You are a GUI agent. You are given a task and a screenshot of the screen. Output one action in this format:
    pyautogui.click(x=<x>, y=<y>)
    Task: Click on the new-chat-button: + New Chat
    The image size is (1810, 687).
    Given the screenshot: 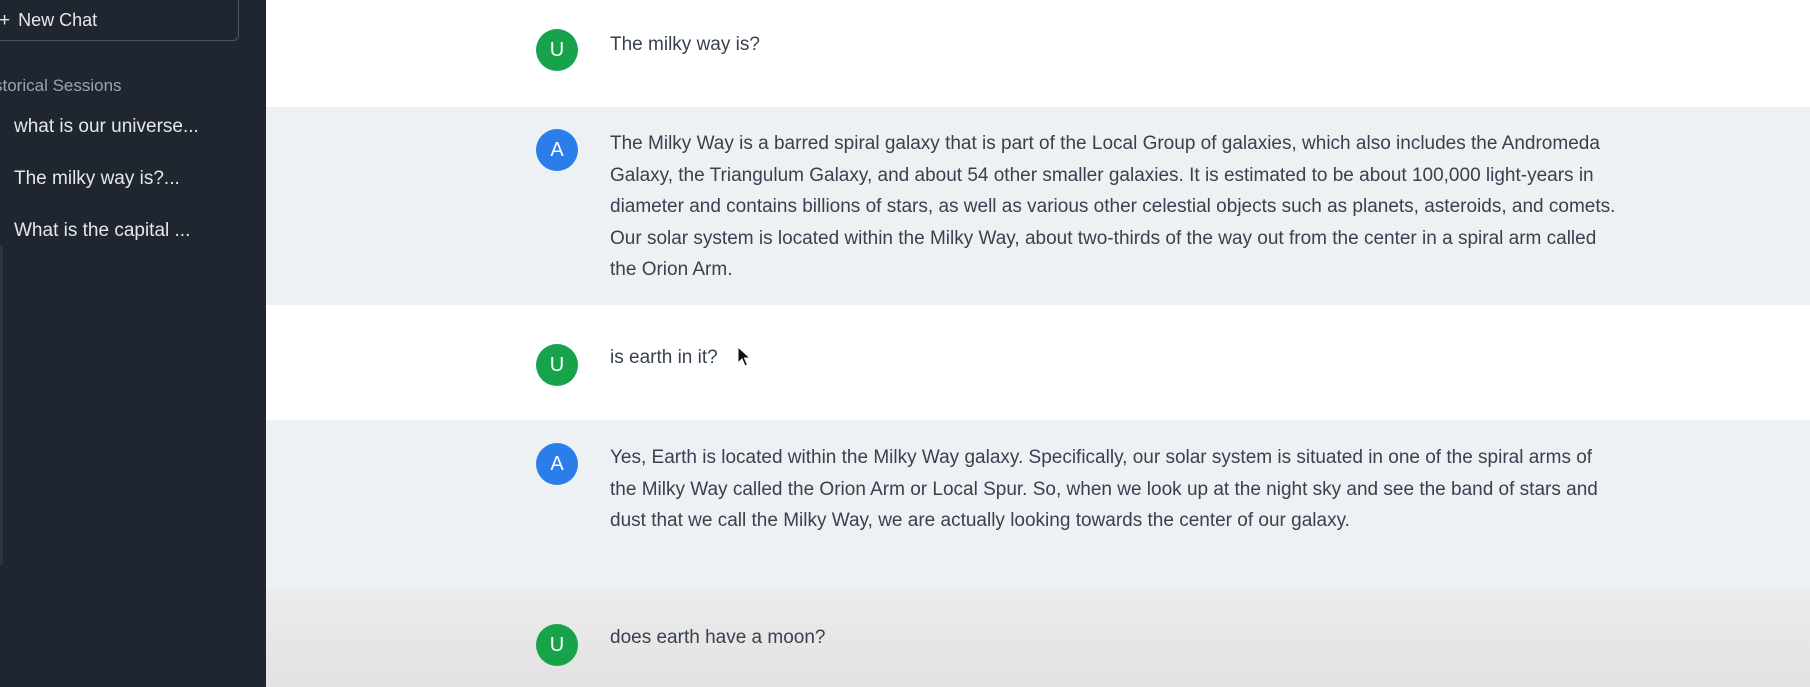 What is the action you would take?
    pyautogui.click(x=119, y=20)
    